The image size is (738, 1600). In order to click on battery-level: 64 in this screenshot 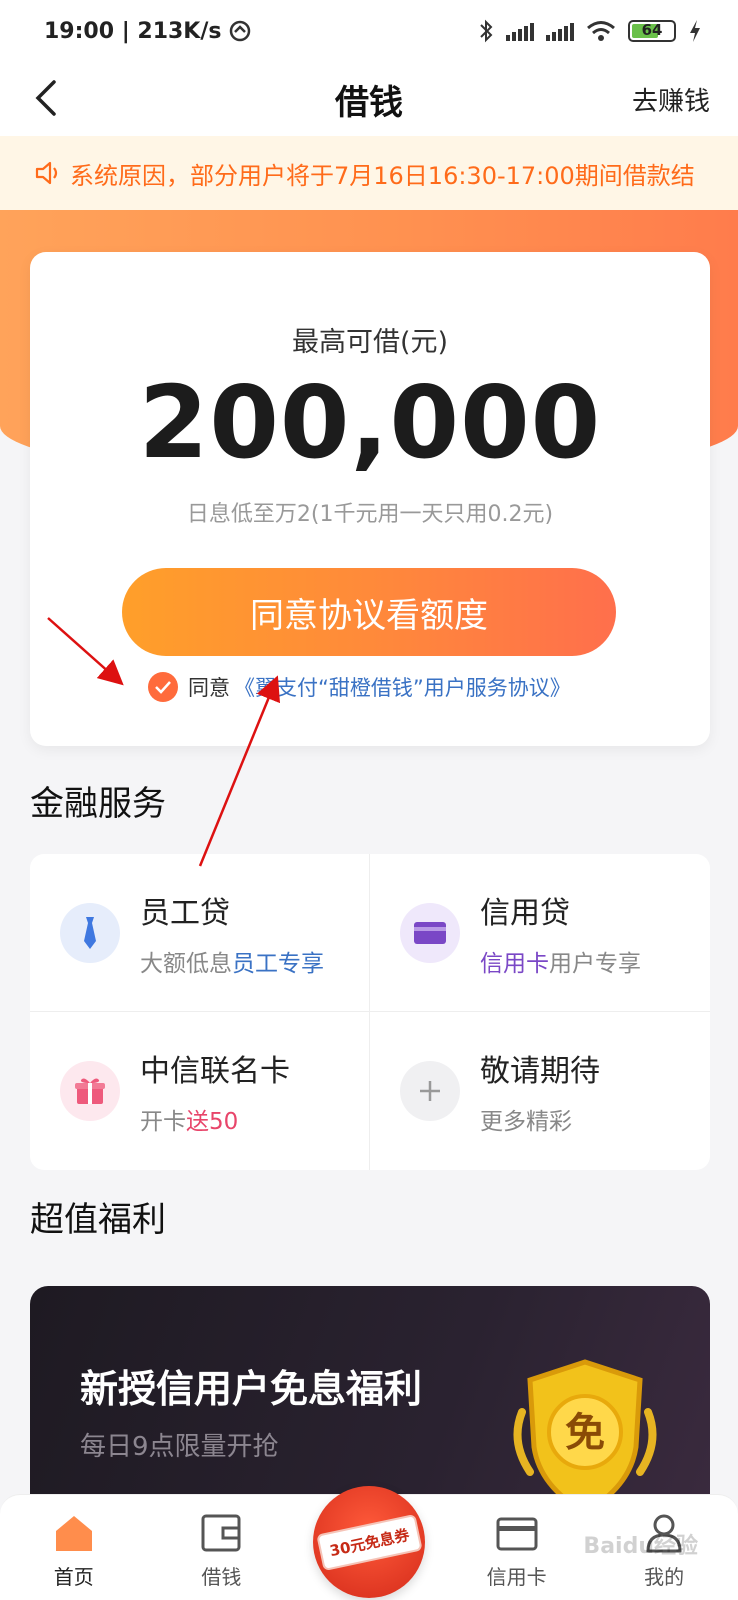, I will do `click(652, 30)`.